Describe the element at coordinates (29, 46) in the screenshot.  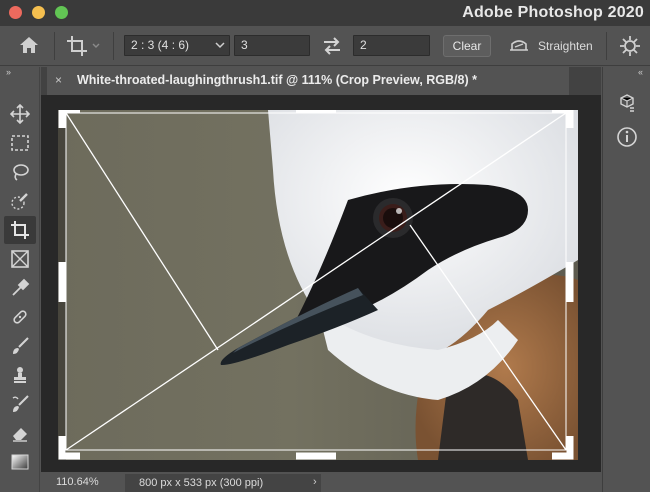
I see `home-icon` at that location.